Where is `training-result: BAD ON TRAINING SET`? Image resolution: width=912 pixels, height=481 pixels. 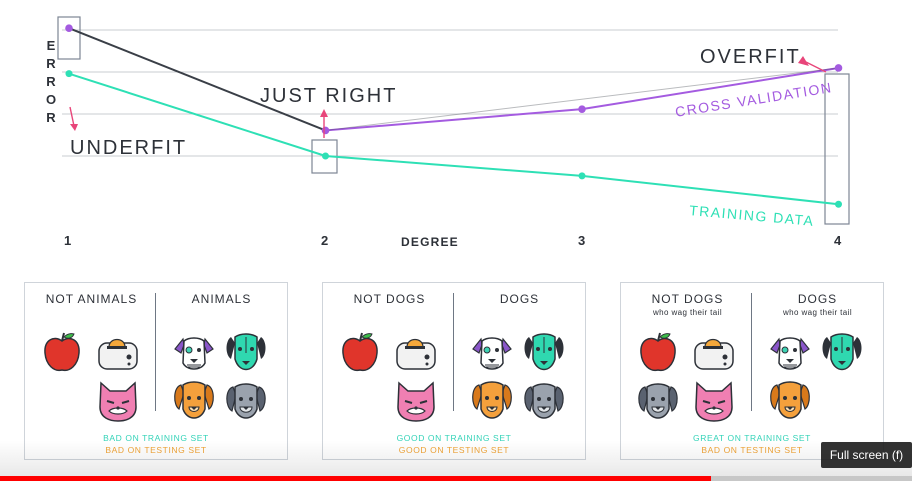 training-result: BAD ON TRAINING SET is located at coordinates (156, 438).